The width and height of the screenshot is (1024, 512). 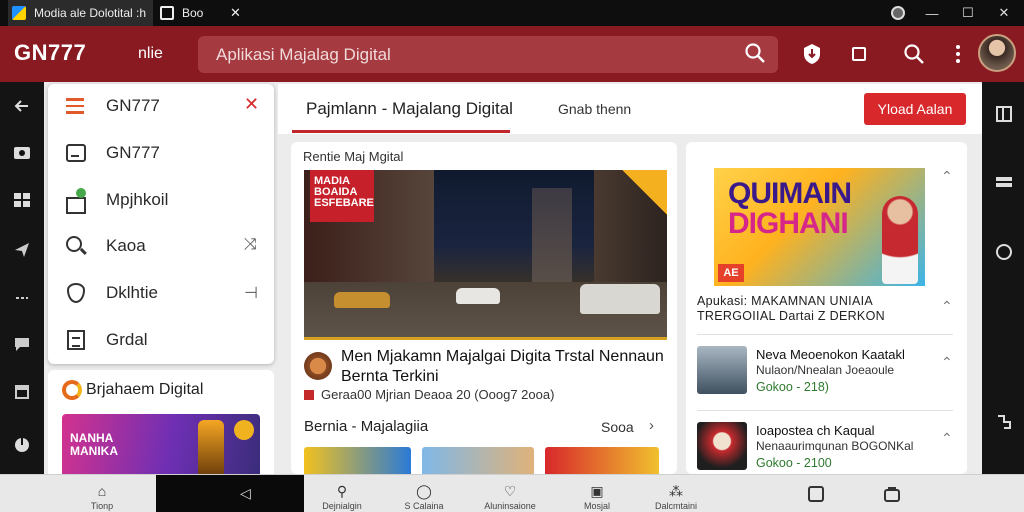 What do you see at coordinates (366, 426) in the screenshot?
I see `news-section-heading: Bernia - Majalagiia` at bounding box center [366, 426].